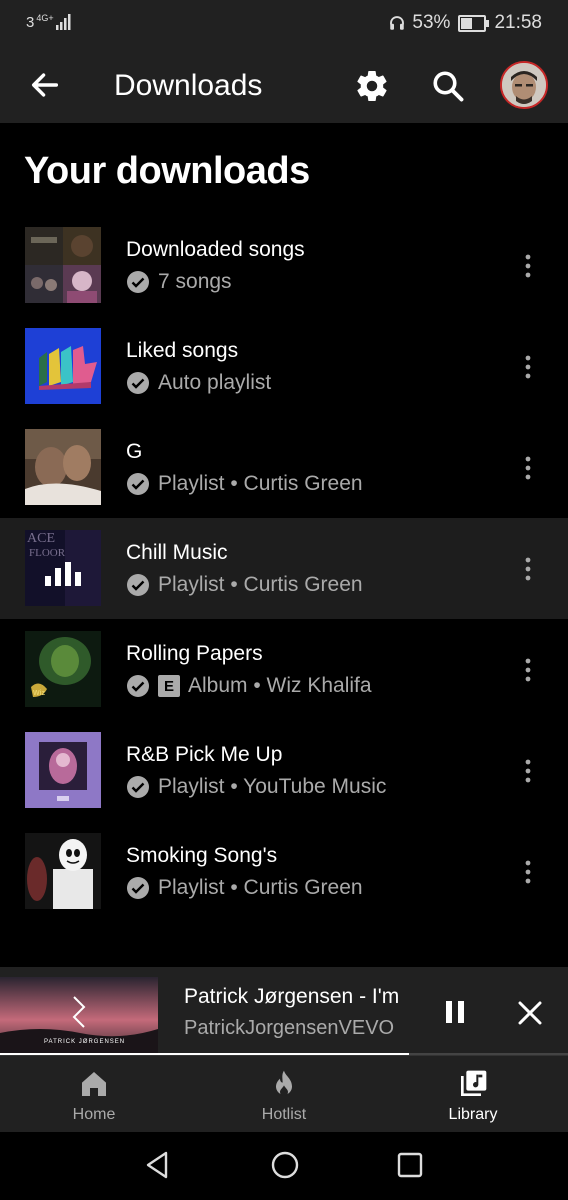 Image resolution: width=568 pixels, height=1200 pixels. What do you see at coordinates (292, 996) in the screenshot?
I see `now-playing-title: Patrick Jørgensen - I'm` at bounding box center [292, 996].